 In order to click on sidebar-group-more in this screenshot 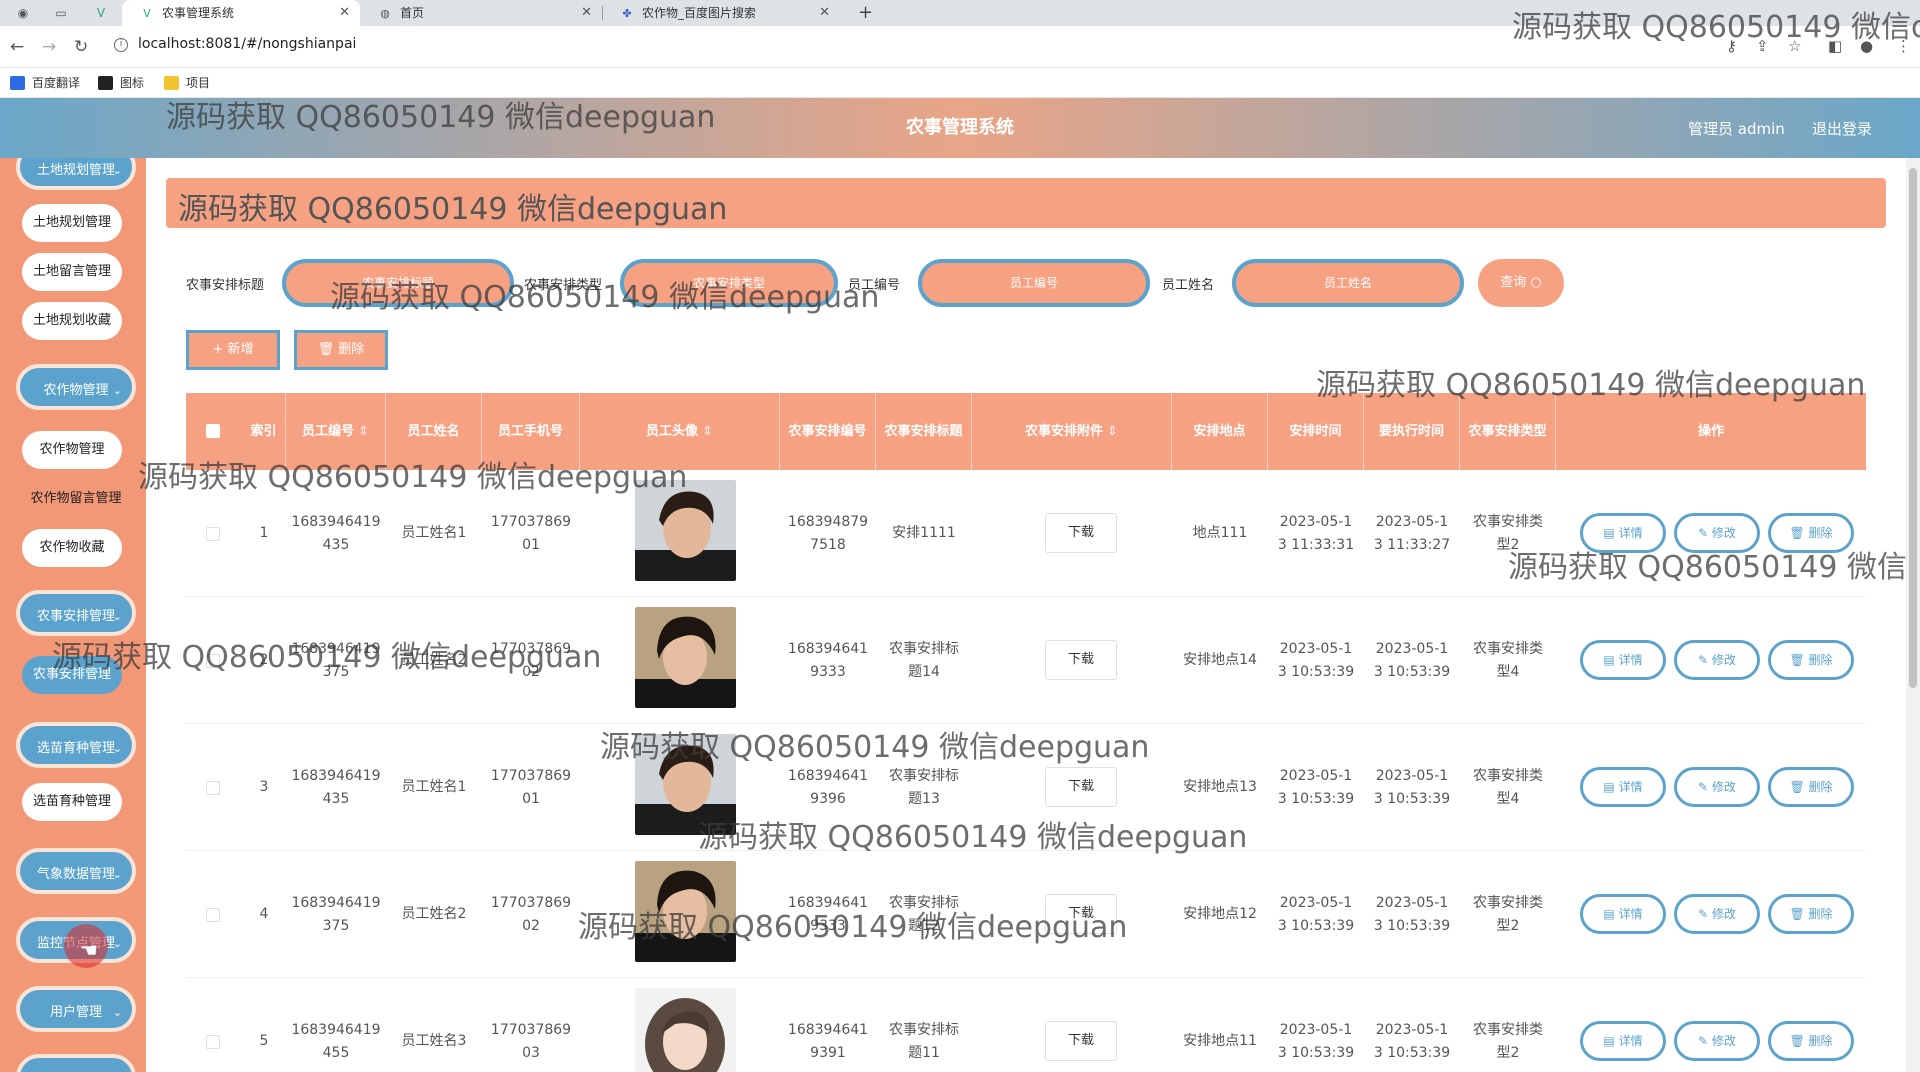, I will do `click(76, 1063)`.